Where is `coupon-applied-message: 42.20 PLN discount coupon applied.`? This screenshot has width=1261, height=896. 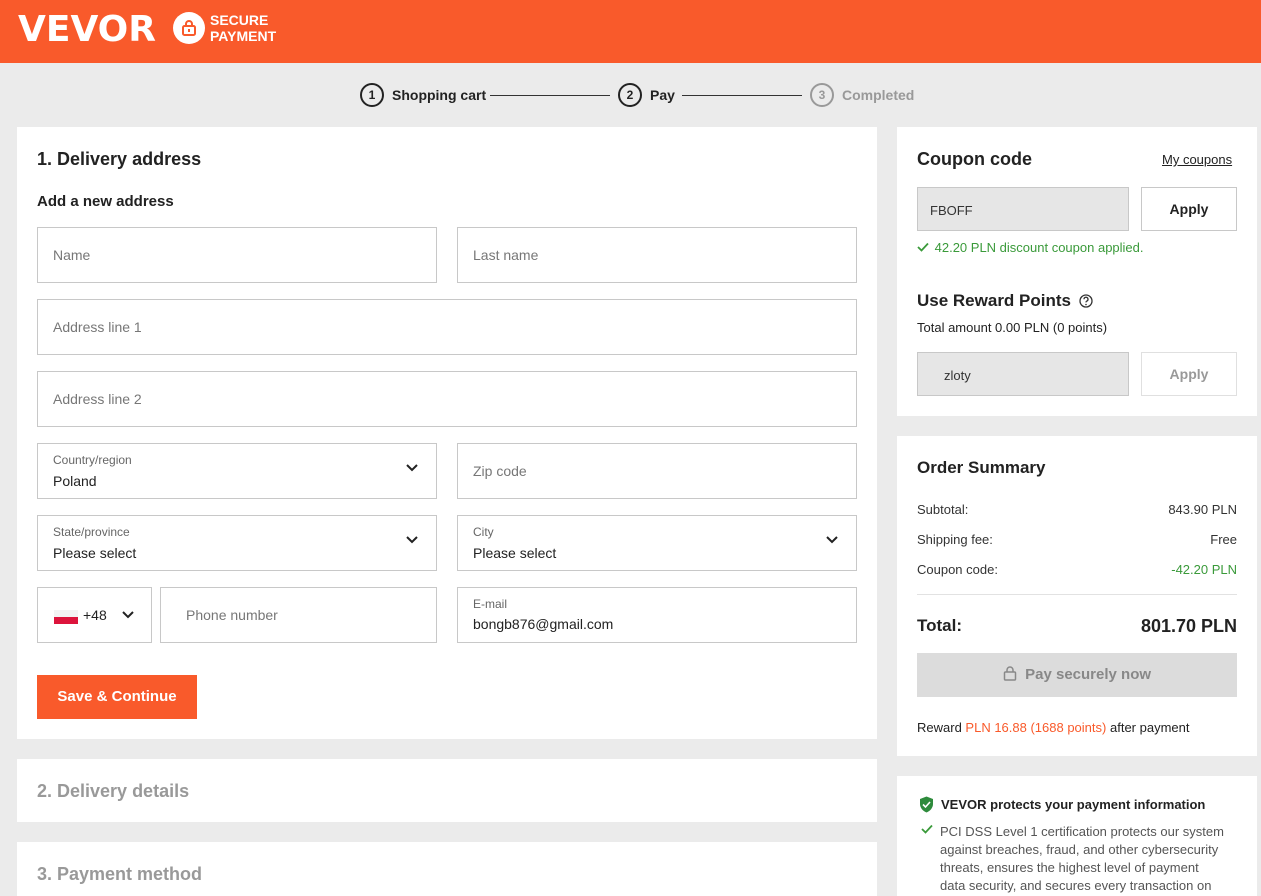
coupon-applied-message: 42.20 PLN discount coupon applied. is located at coordinates (1030, 247).